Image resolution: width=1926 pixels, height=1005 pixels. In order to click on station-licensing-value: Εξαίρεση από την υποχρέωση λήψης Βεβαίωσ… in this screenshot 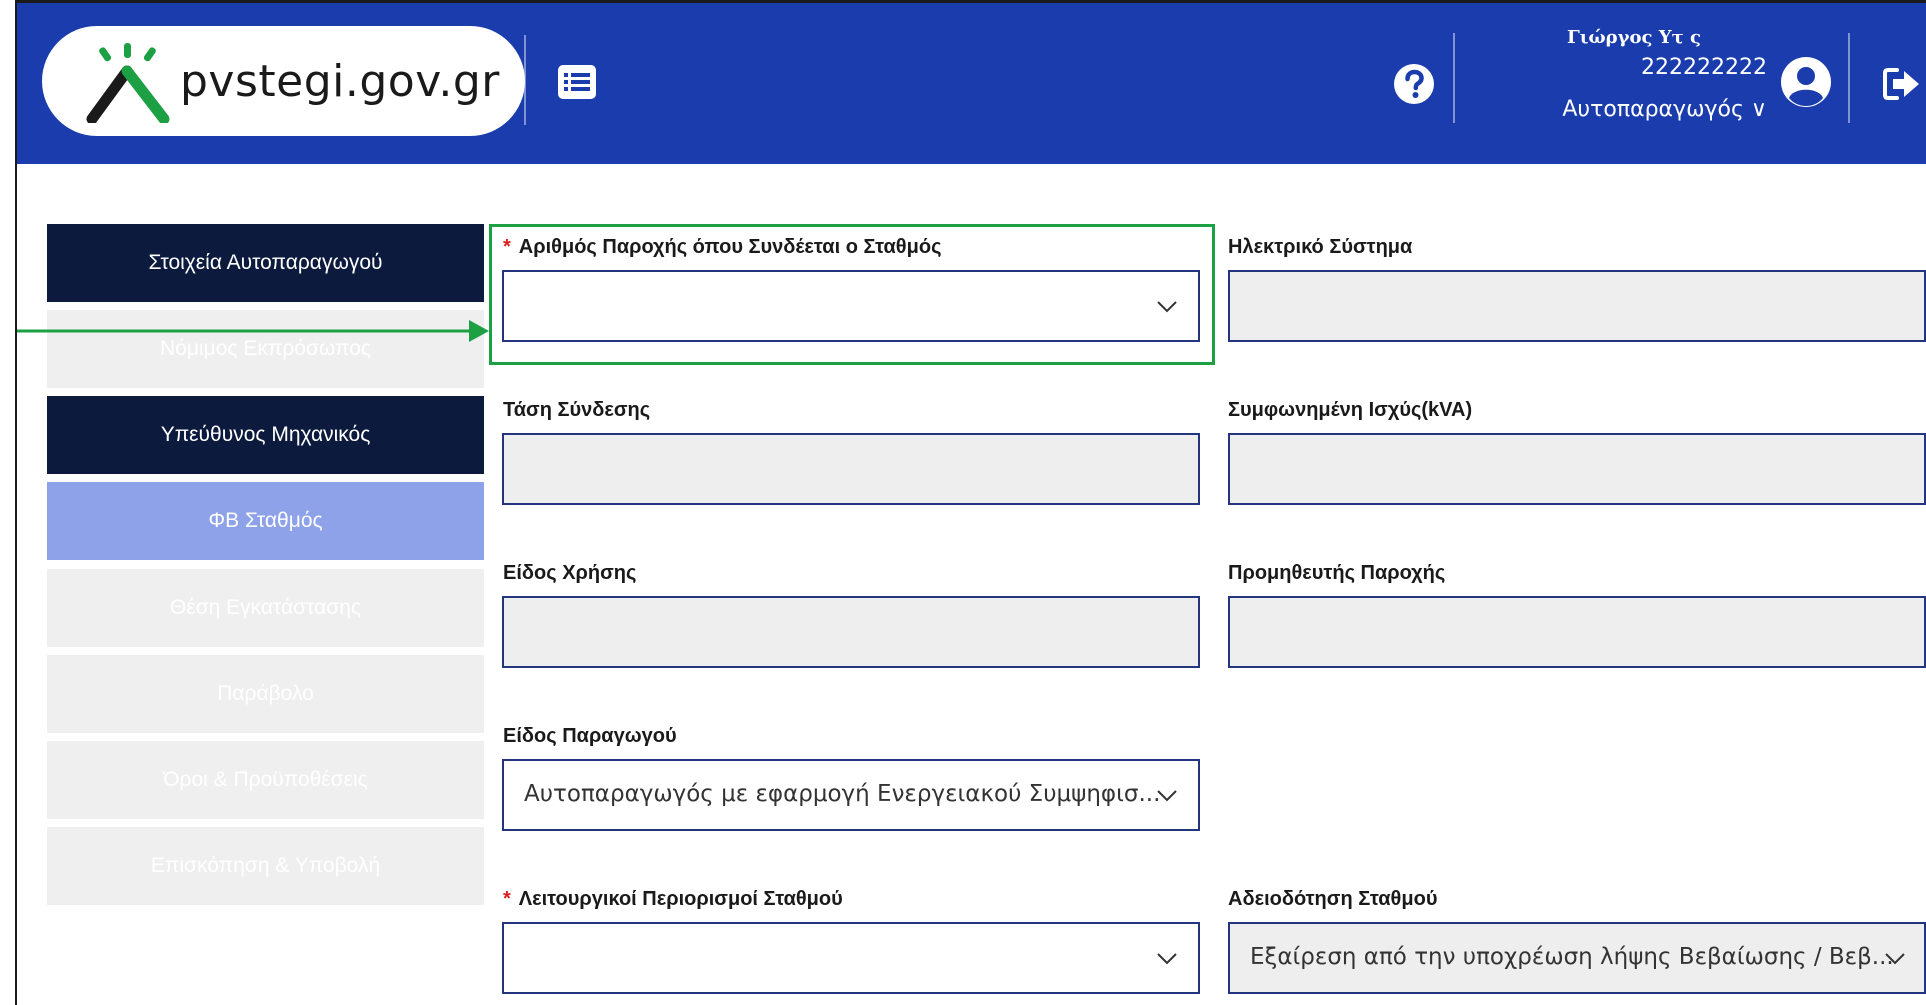, I will do `click(1572, 957)`.